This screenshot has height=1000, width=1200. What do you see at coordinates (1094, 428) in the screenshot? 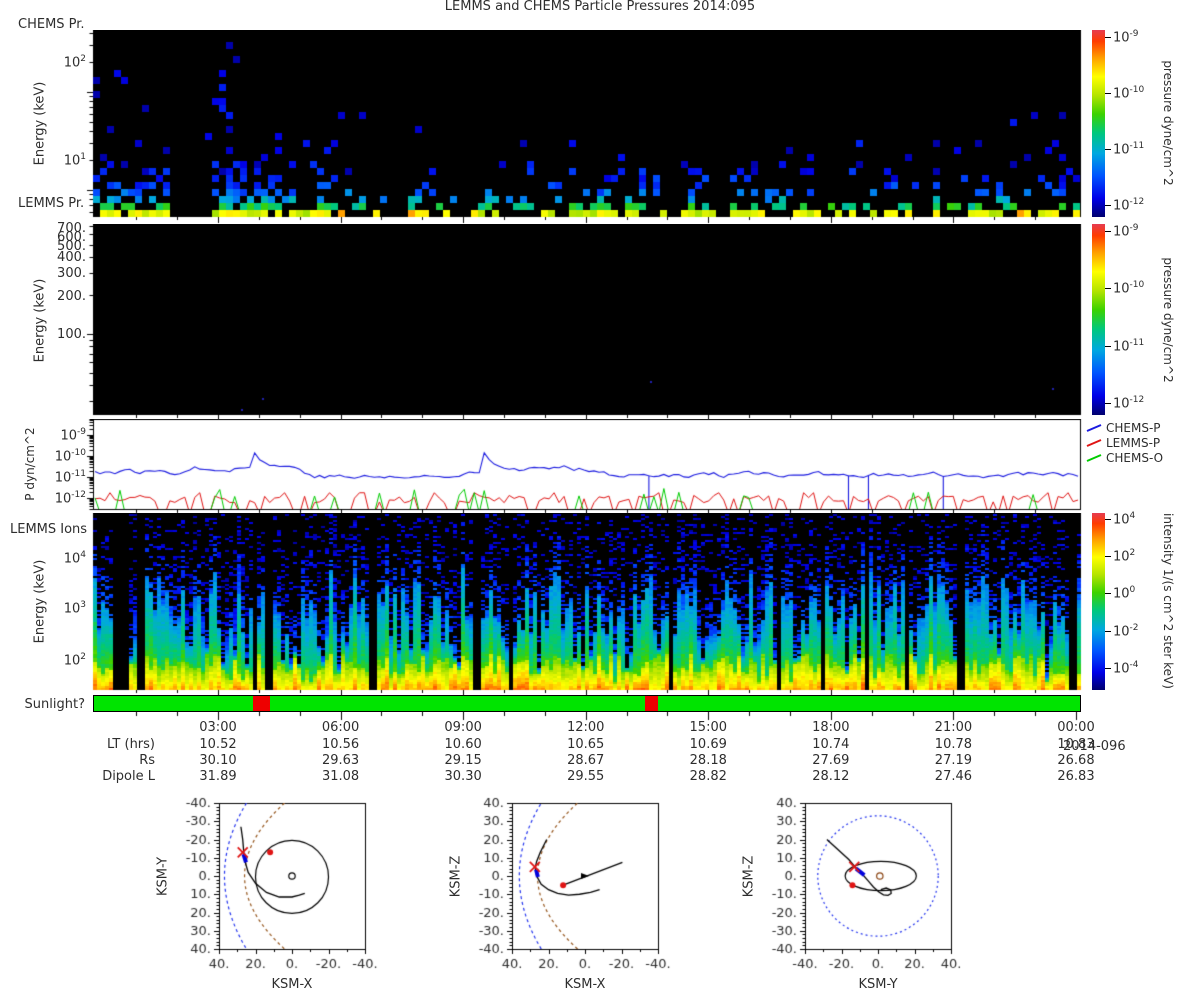
I see `legend-line-chems-p` at bounding box center [1094, 428].